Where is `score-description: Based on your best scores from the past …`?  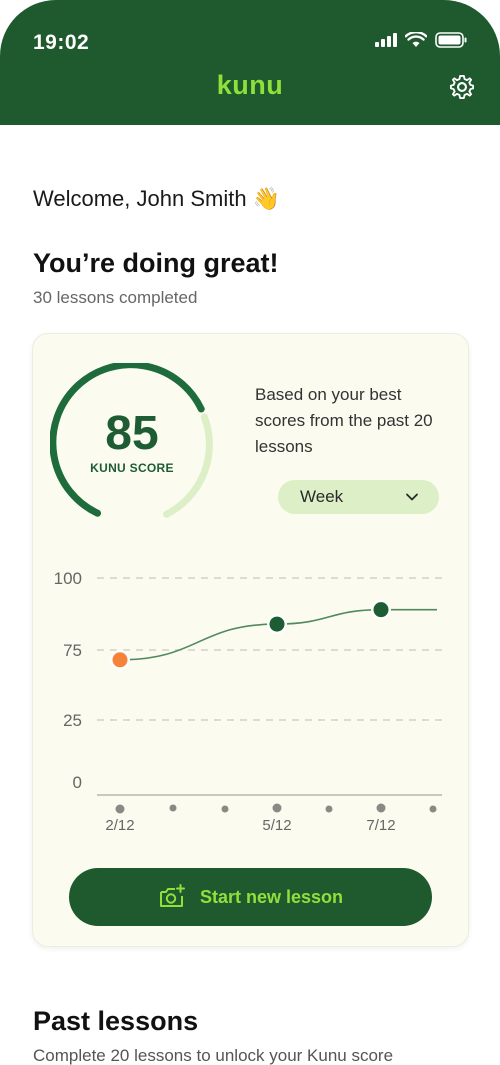
score-description: Based on your best scores from the past … is located at coordinates (344, 420).